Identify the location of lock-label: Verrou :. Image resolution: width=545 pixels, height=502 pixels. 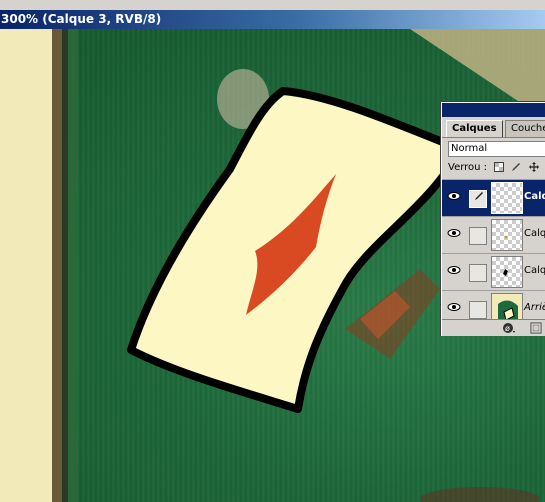
(468, 167).